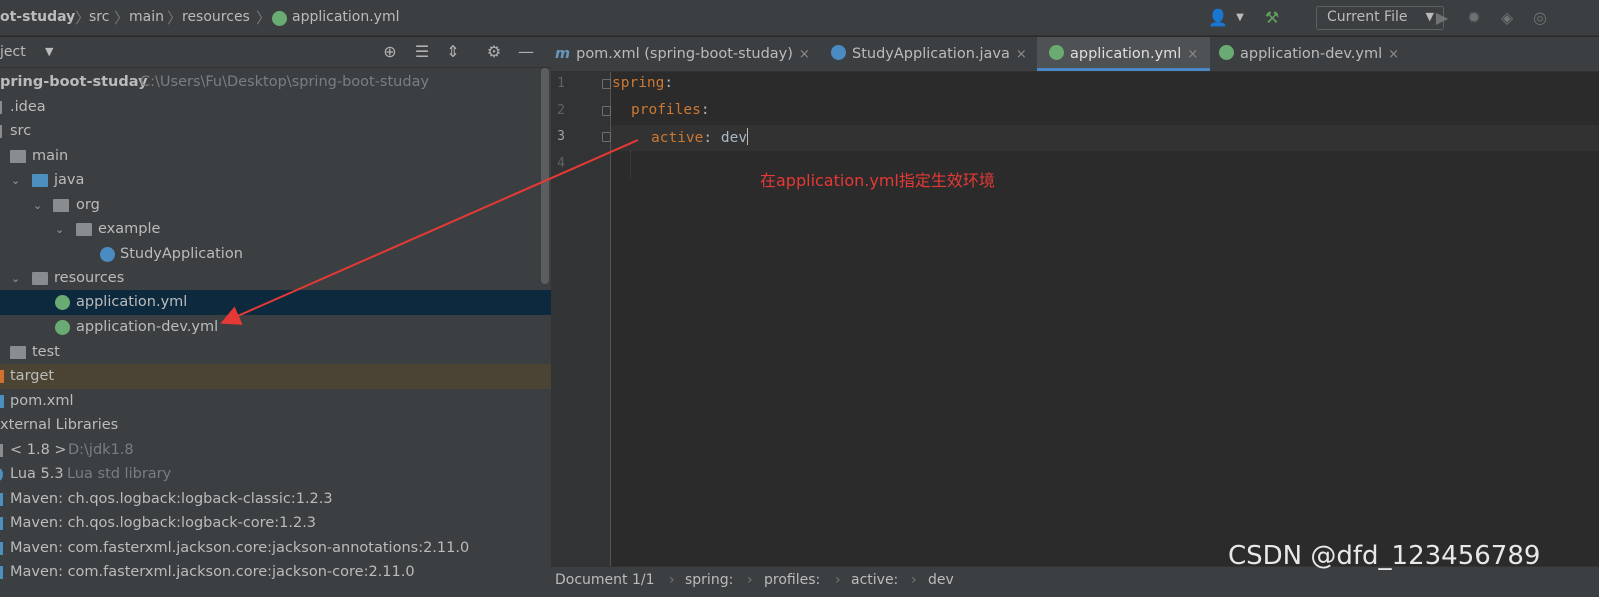  I want to click on tree-item-example: ⌄ example, so click(275, 229).